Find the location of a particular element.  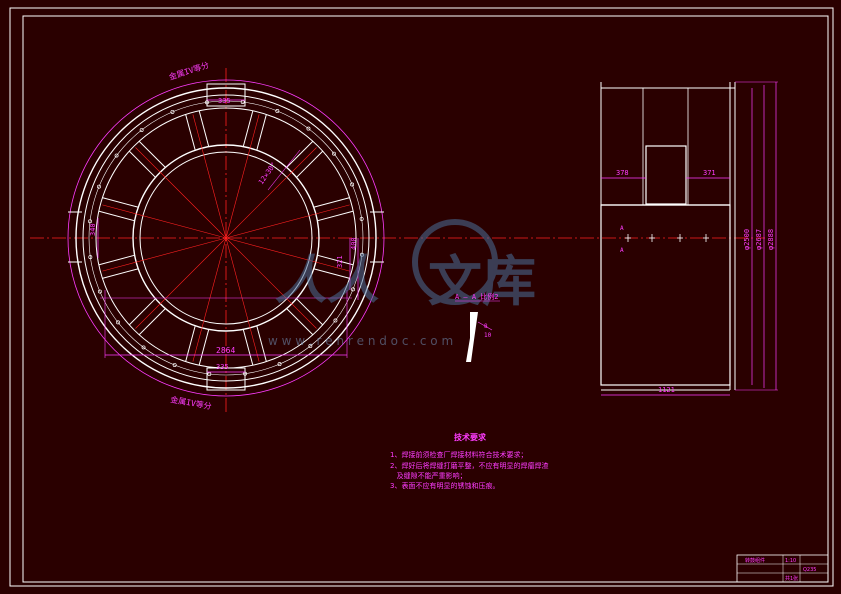

weld-label-bottom: 金属IV等分 is located at coordinates (191, 402).